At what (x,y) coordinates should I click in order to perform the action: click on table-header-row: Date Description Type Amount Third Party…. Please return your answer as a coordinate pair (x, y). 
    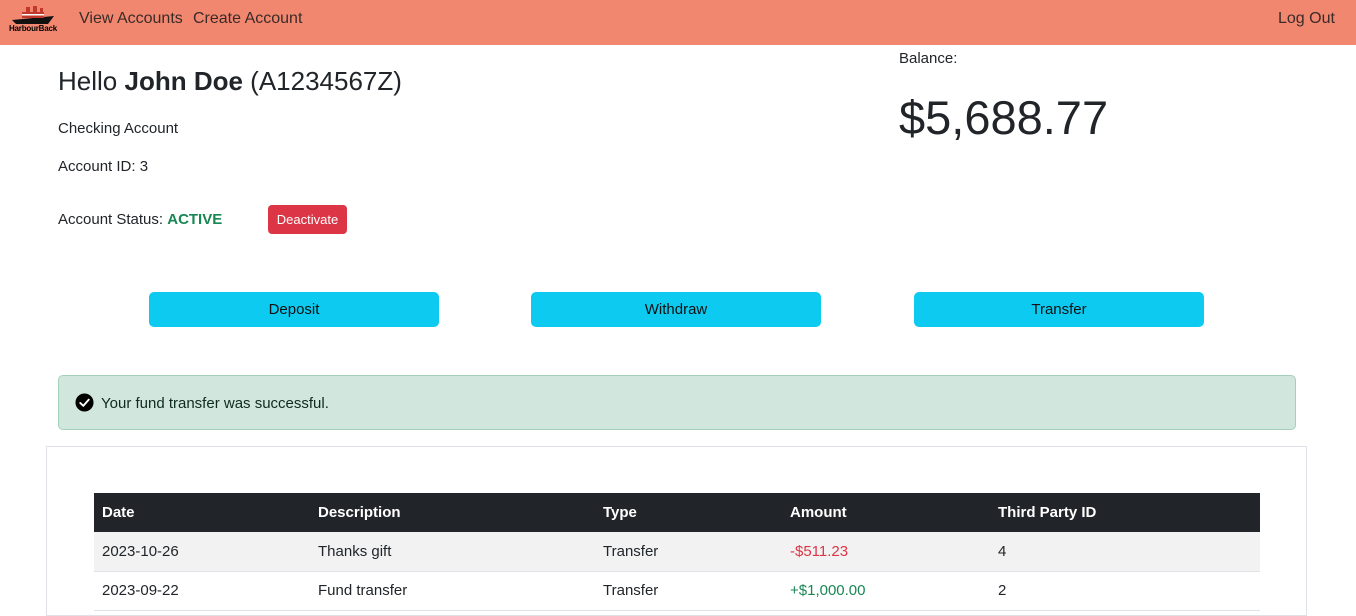
    Looking at the image, I should click on (677, 512).